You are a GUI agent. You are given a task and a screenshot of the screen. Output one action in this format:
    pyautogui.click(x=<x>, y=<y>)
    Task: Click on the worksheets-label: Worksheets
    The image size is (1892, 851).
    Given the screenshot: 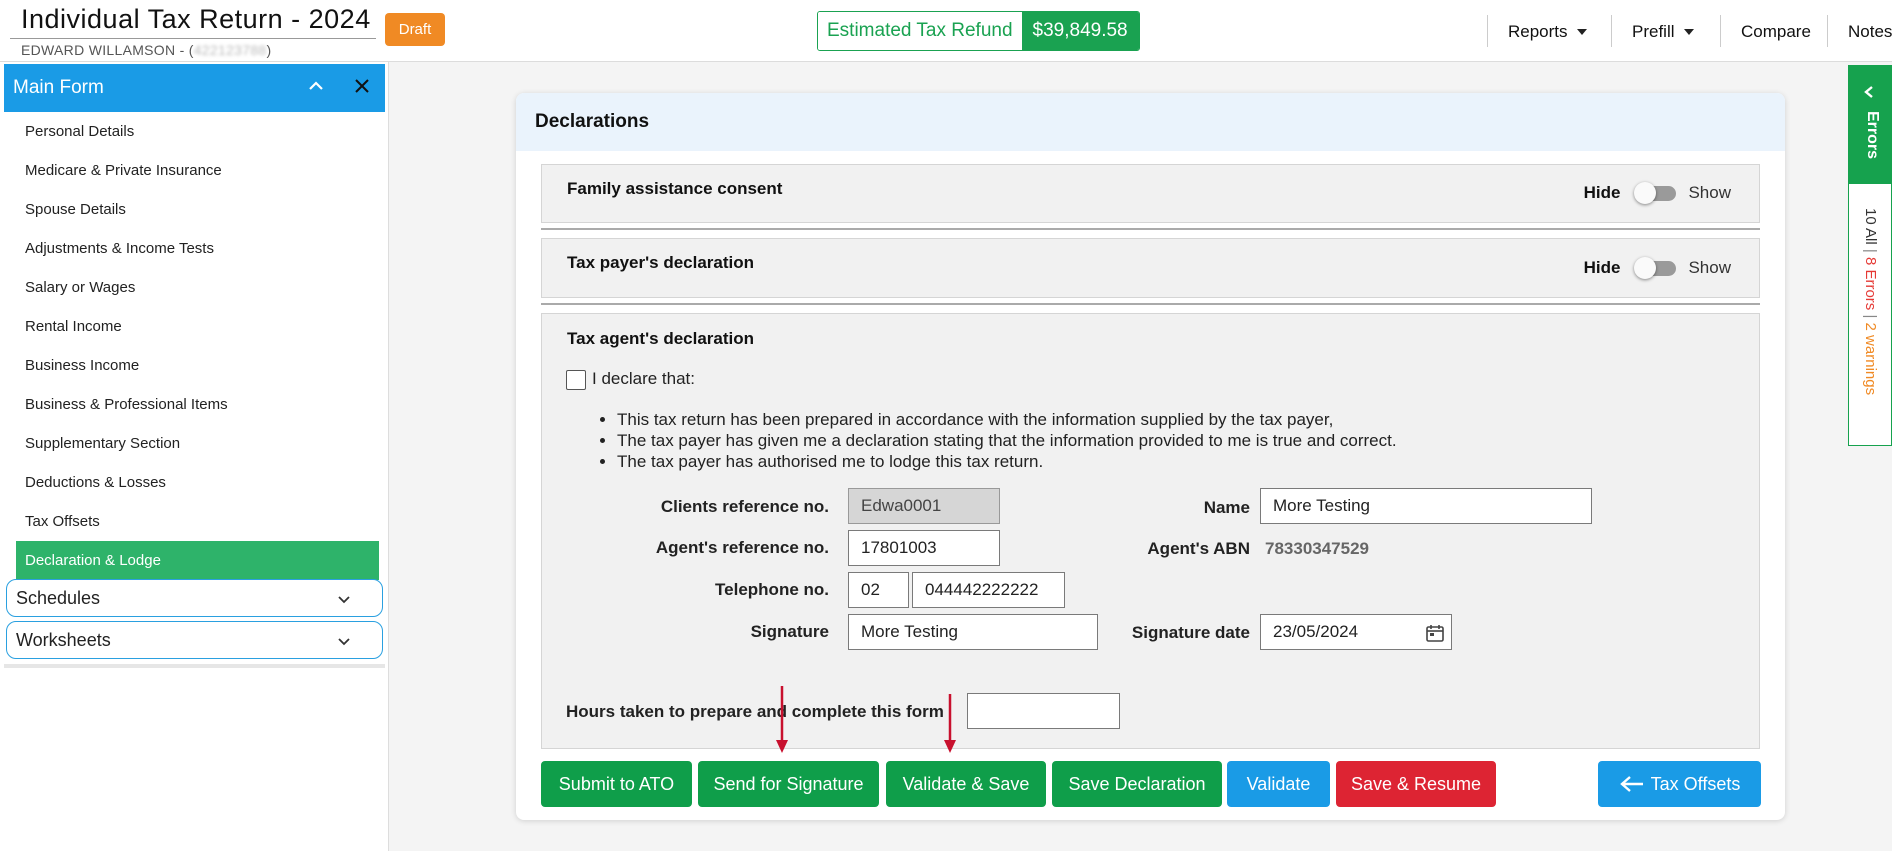 What is the action you would take?
    pyautogui.click(x=63, y=639)
    